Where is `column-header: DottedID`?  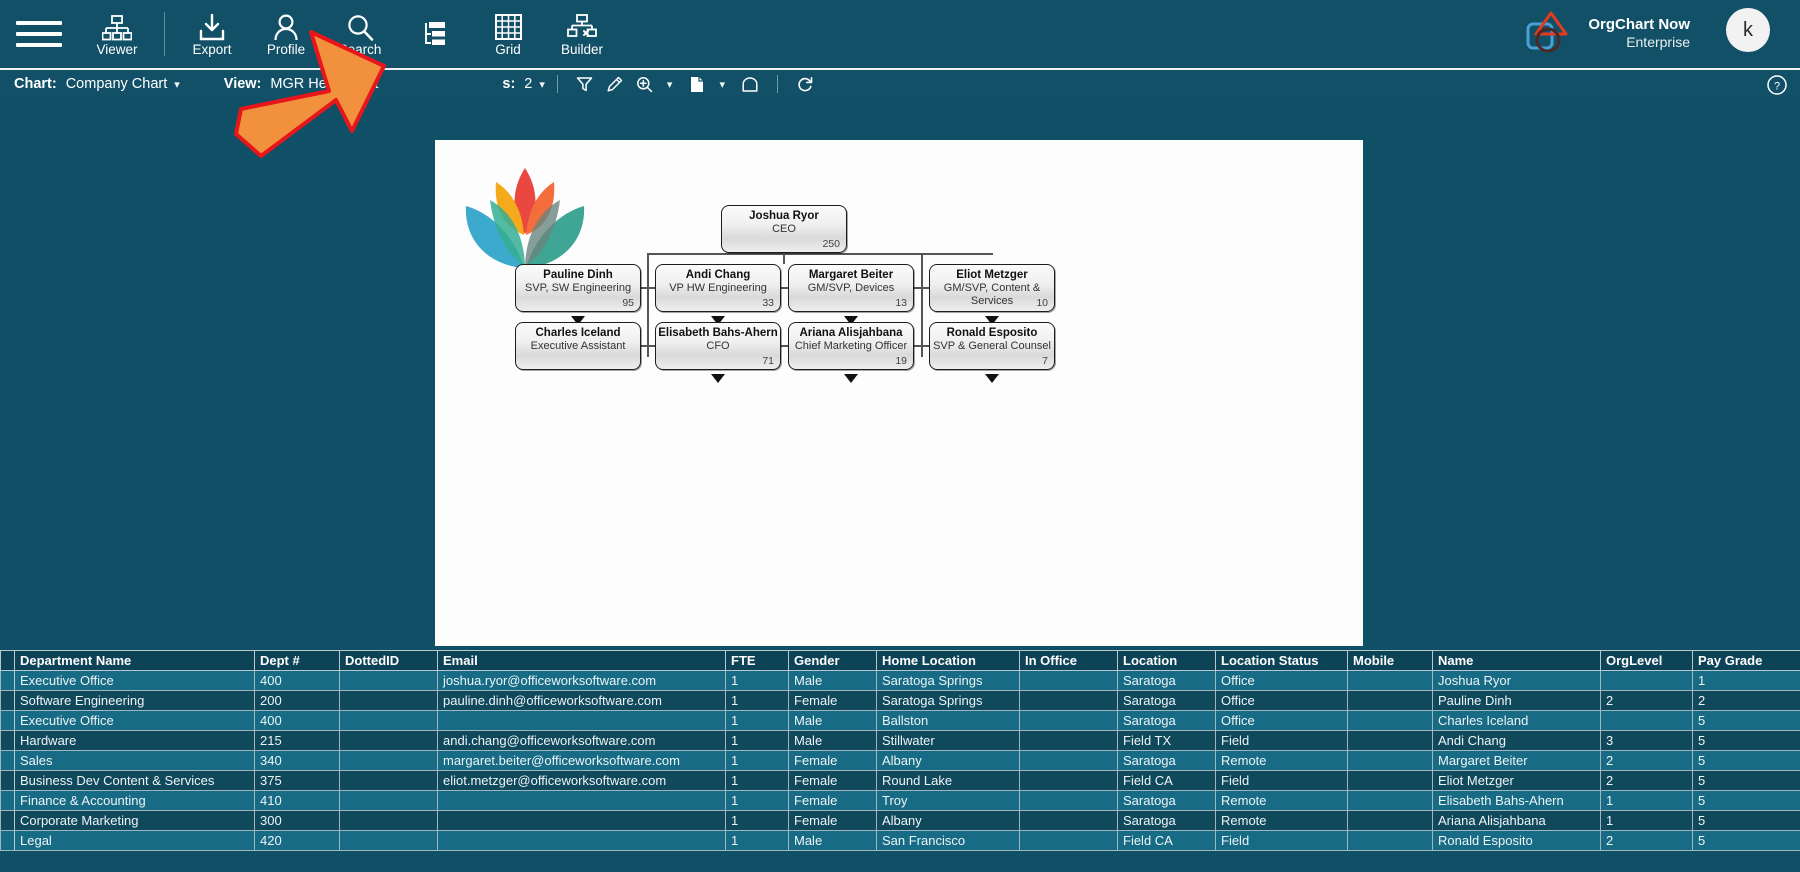 column-header: DottedID is located at coordinates (388, 660).